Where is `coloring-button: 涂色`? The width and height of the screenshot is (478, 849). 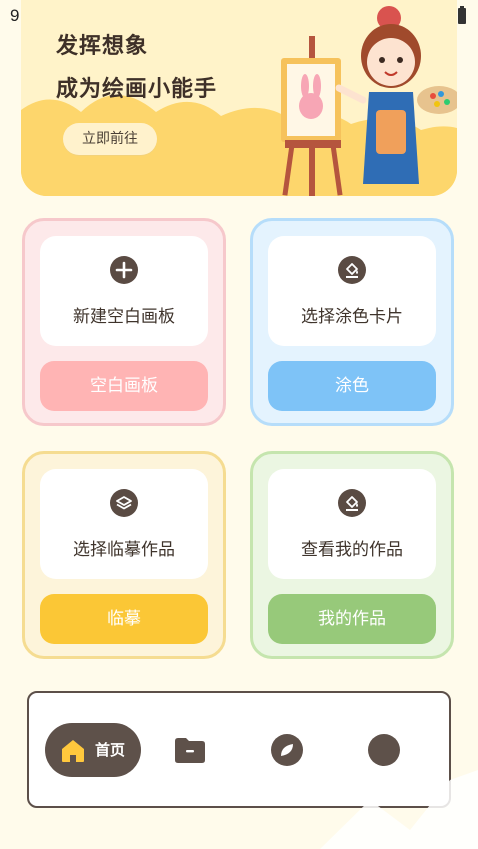 coloring-button: 涂色 is located at coordinates (352, 386).